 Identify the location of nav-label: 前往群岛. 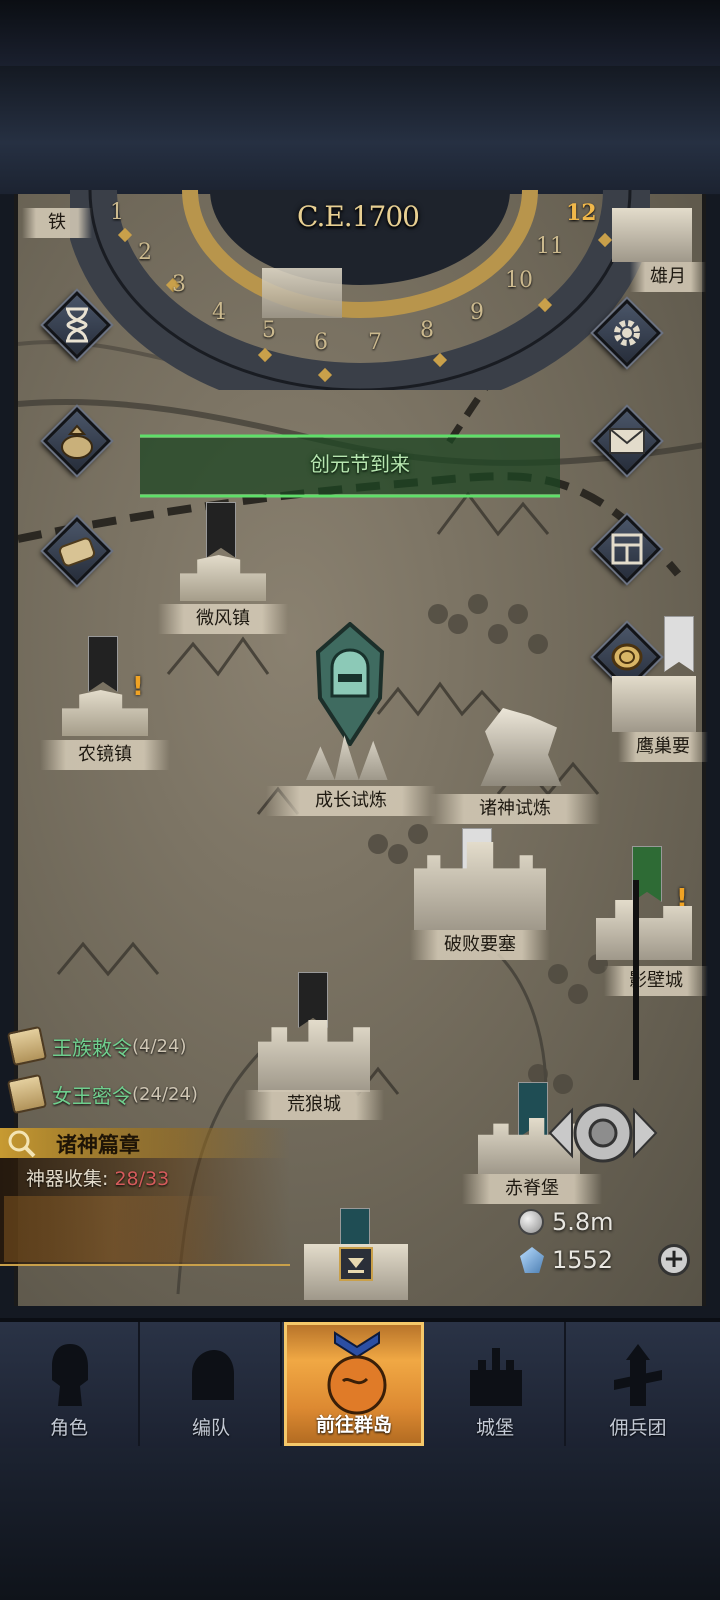
(353, 1425).